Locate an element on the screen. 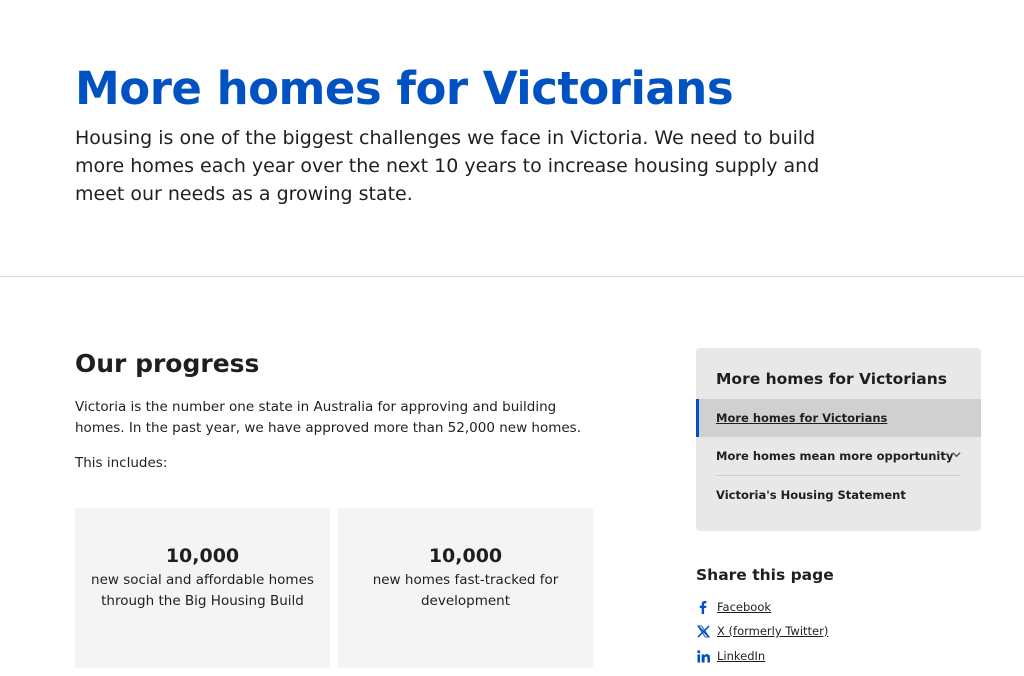 This screenshot has height=676, width=1024. progress-includes: This includes: is located at coordinates (121, 463).